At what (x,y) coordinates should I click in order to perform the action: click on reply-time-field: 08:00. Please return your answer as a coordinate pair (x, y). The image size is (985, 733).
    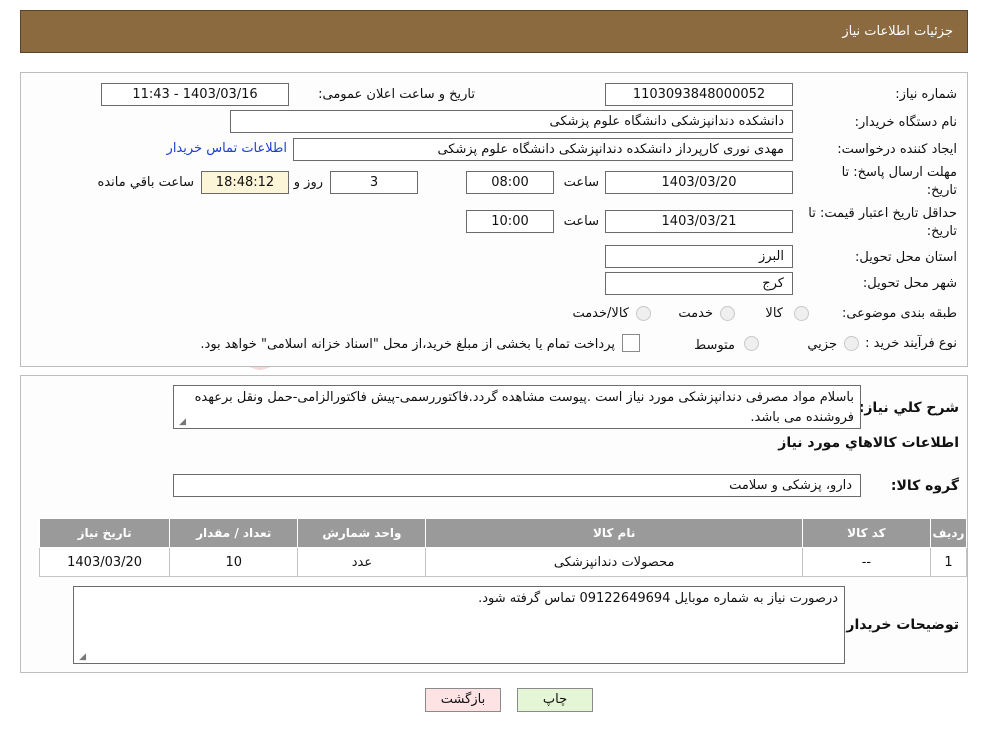
    Looking at the image, I should click on (510, 182).